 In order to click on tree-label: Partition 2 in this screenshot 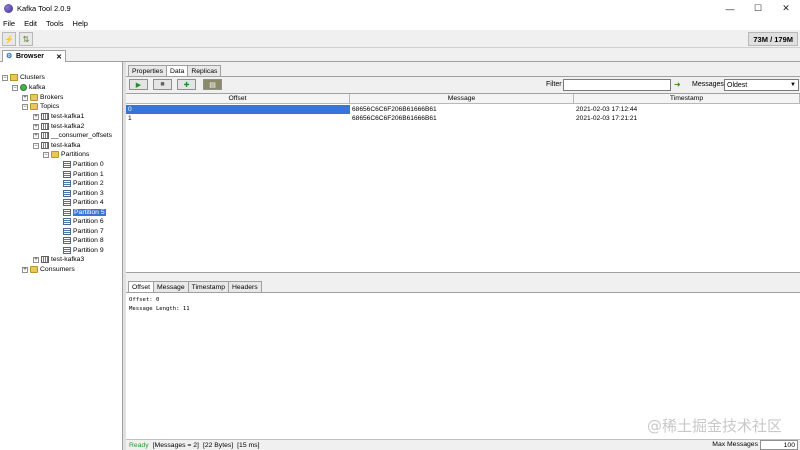, I will do `click(88, 184)`.